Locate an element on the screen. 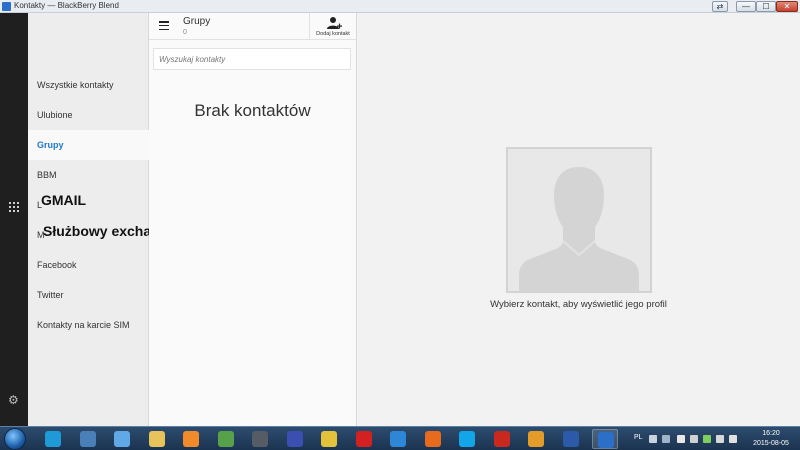 The height and width of the screenshot is (450, 800). kodi-icon is located at coordinates (53, 439).